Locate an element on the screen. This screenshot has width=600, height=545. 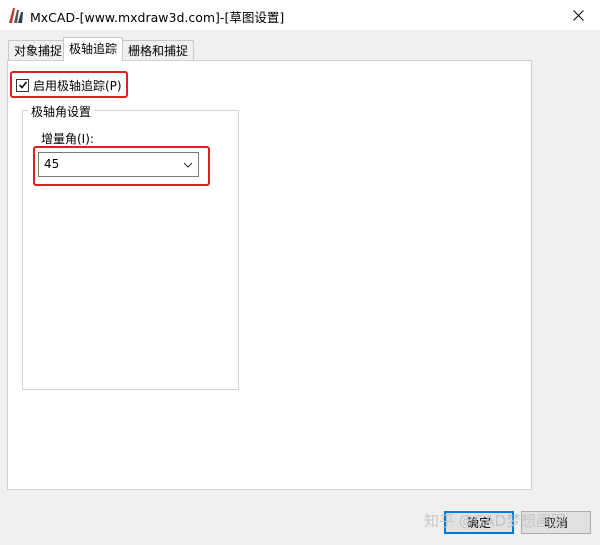
title-bar: MxCAD-[www.mxdraw3d.com]-[草图设置] is located at coordinates (300, 15).